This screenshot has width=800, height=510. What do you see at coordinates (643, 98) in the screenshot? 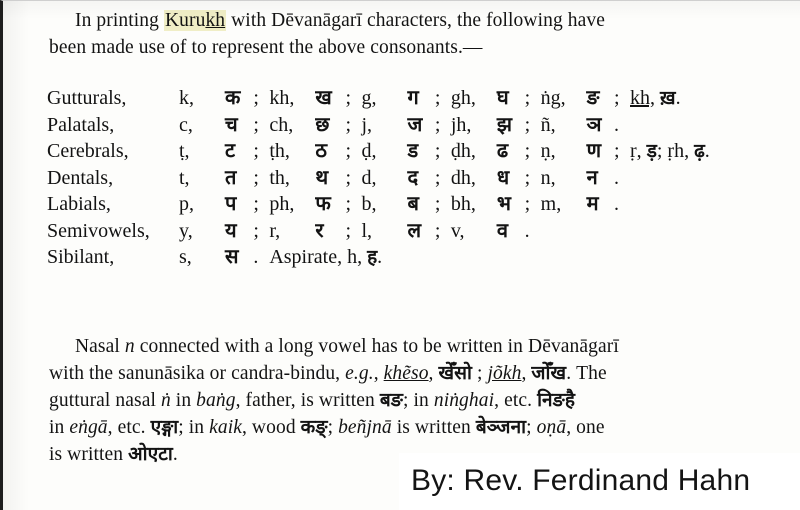
I see `tail-roman-underlined: kh,` at bounding box center [643, 98].